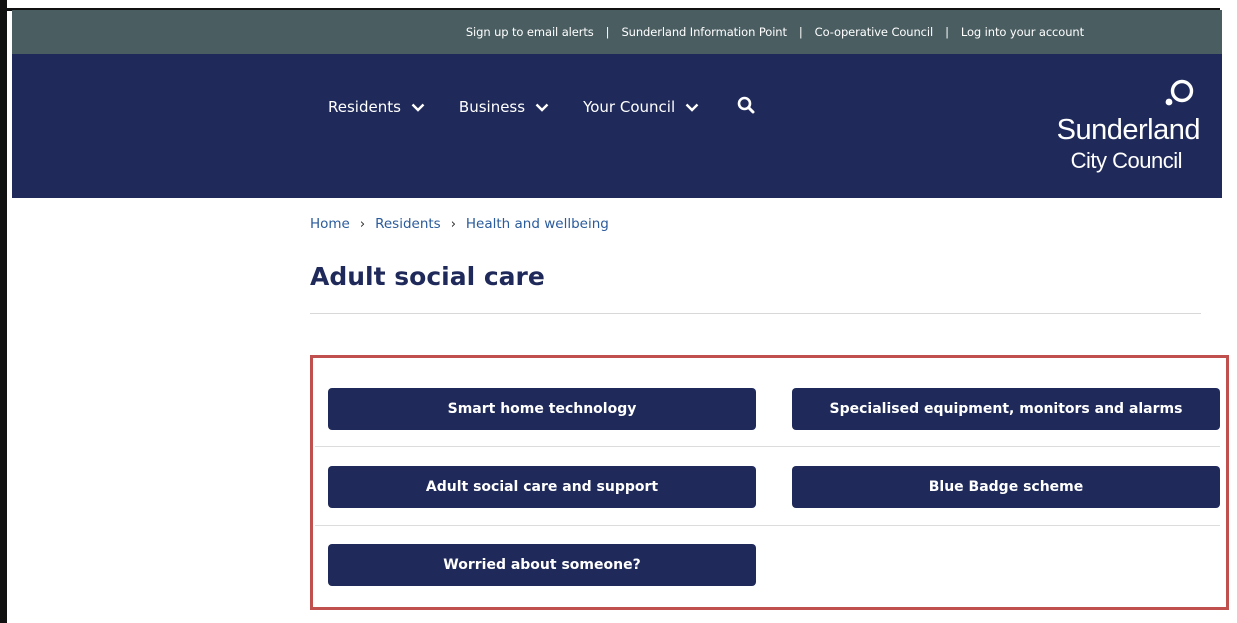 The width and height of the screenshot is (1237, 623). Describe the element at coordinates (542, 487) in the screenshot. I see `adult-social-care-support-button: Adult social care and support` at that location.